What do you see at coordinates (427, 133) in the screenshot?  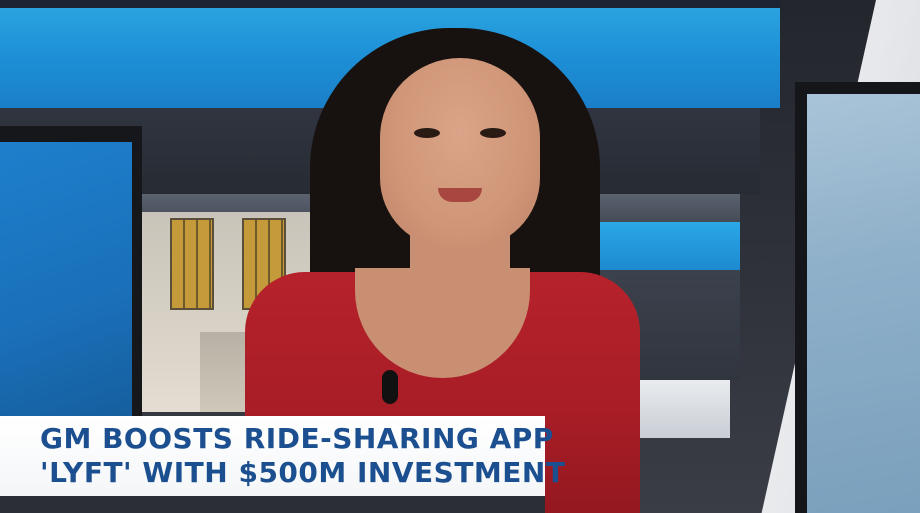 I see `presenter-eye-left` at bounding box center [427, 133].